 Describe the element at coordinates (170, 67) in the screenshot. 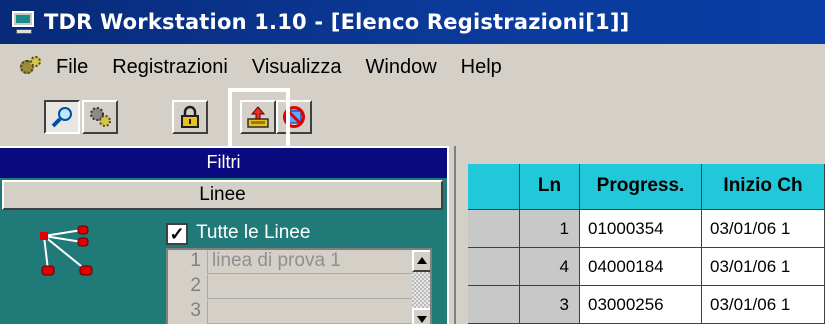

I see `menu-registrazioni: Registrazioni` at that location.